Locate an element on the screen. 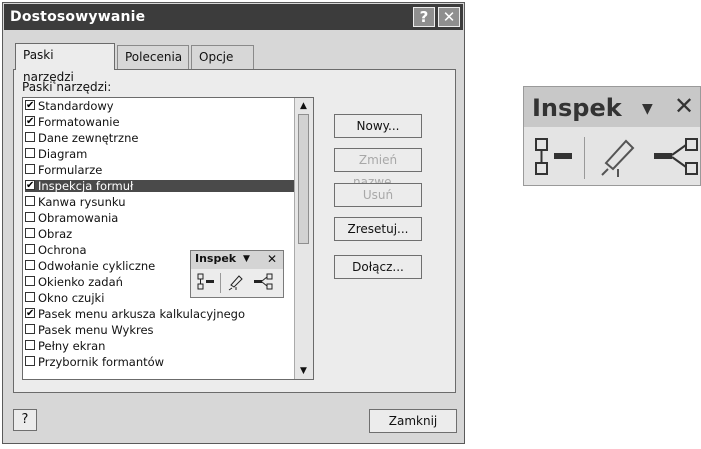 The height and width of the screenshot is (449, 701). large-dropdown-arrow-icon: ▼ is located at coordinates (647, 109).